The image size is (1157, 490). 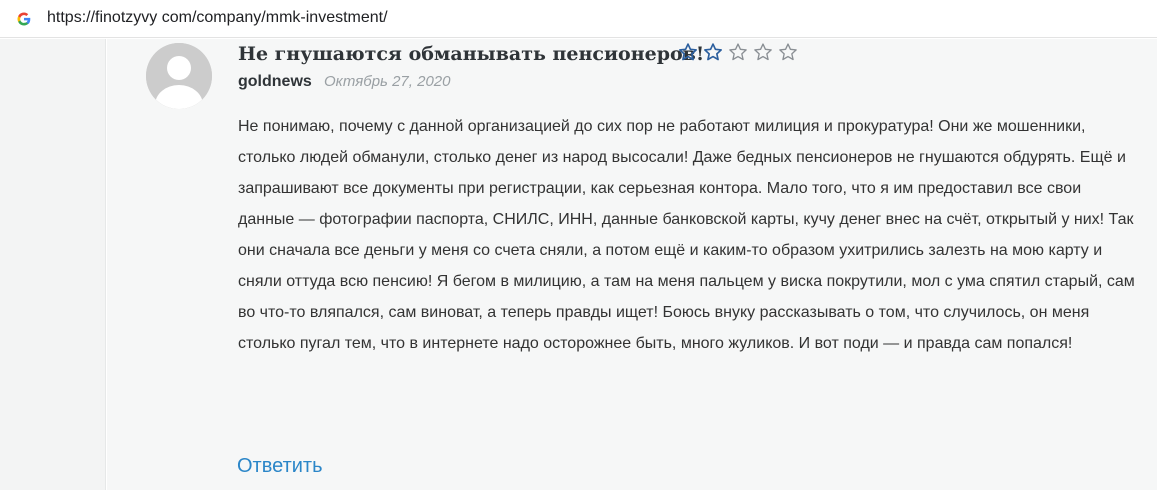 I want to click on left-gutter, so click(x=53, y=264).